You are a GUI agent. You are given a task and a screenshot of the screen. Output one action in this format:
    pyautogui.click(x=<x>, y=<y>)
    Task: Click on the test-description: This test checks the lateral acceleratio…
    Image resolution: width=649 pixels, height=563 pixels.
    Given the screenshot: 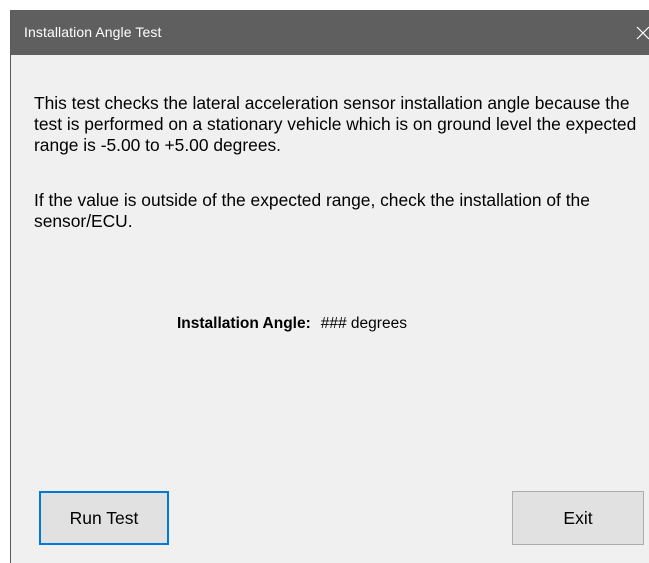 What is the action you would take?
    pyautogui.click(x=335, y=124)
    